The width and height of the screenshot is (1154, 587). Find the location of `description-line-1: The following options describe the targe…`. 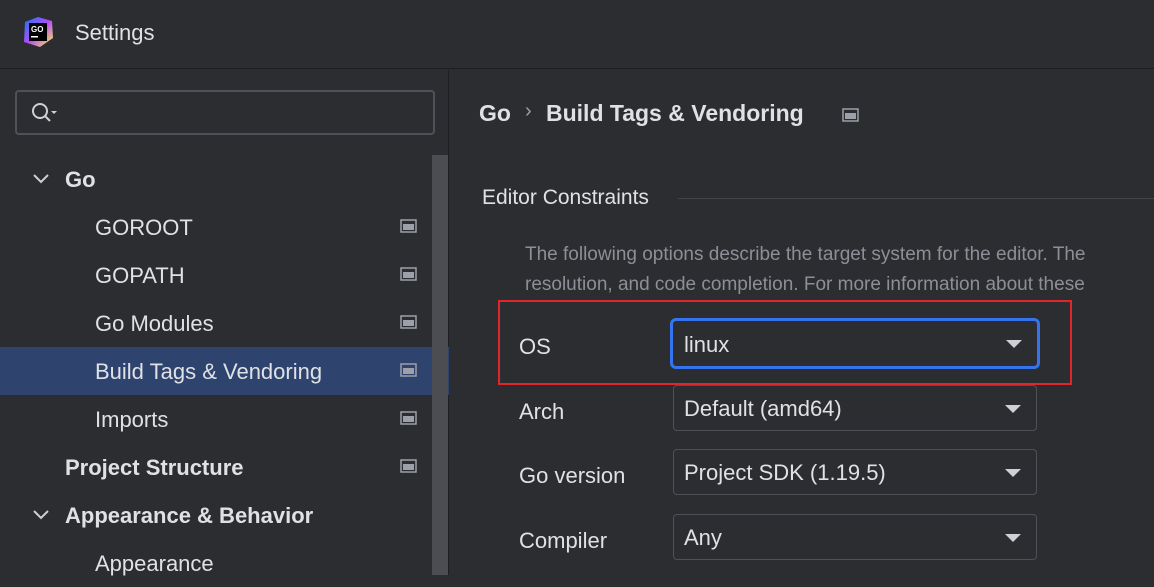

description-line-1: The following options describe the targe… is located at coordinates (805, 254).